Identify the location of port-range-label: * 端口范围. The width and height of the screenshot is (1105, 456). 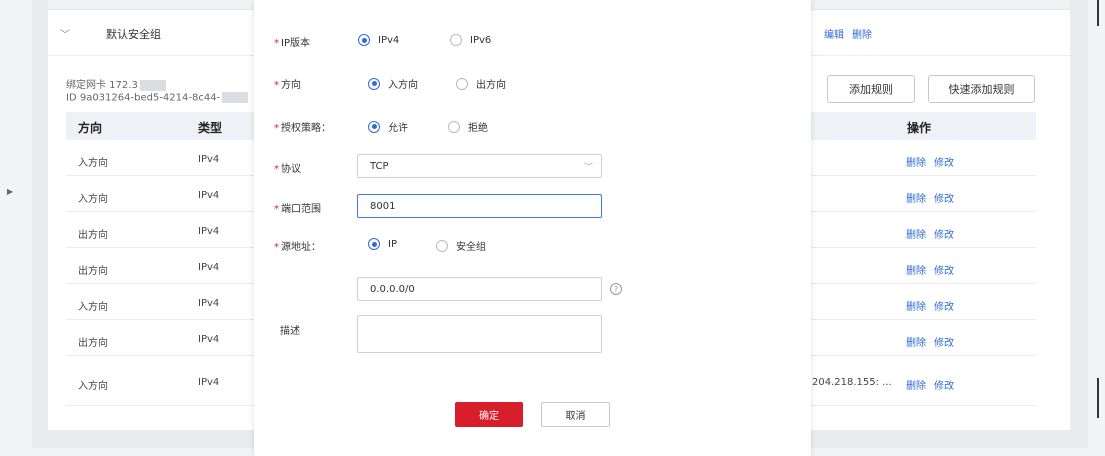
(297, 209).